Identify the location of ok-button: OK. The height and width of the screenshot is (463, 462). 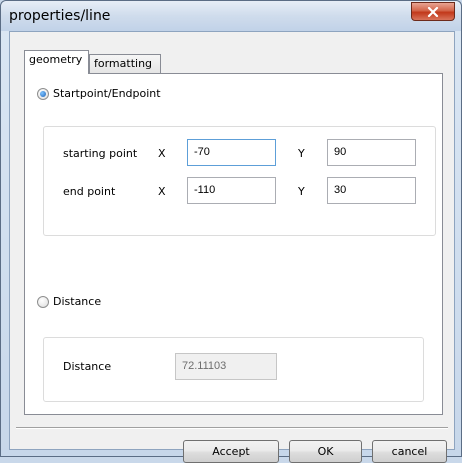
(325, 451).